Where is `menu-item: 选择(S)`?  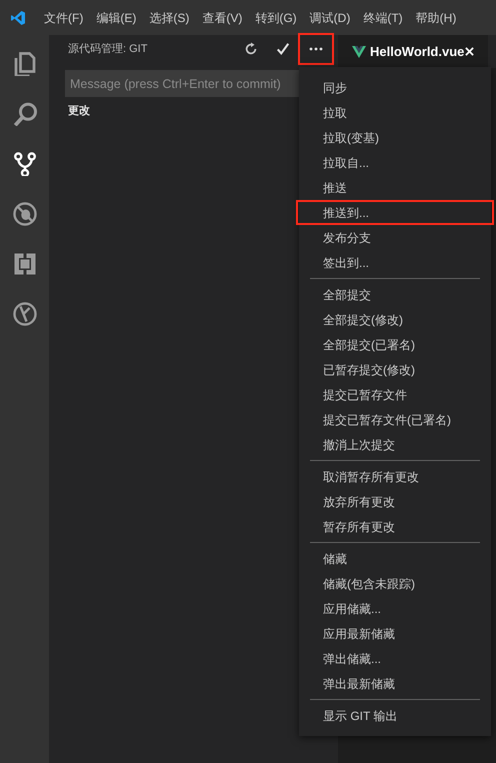
menu-item: 选择(S) is located at coordinates (169, 17).